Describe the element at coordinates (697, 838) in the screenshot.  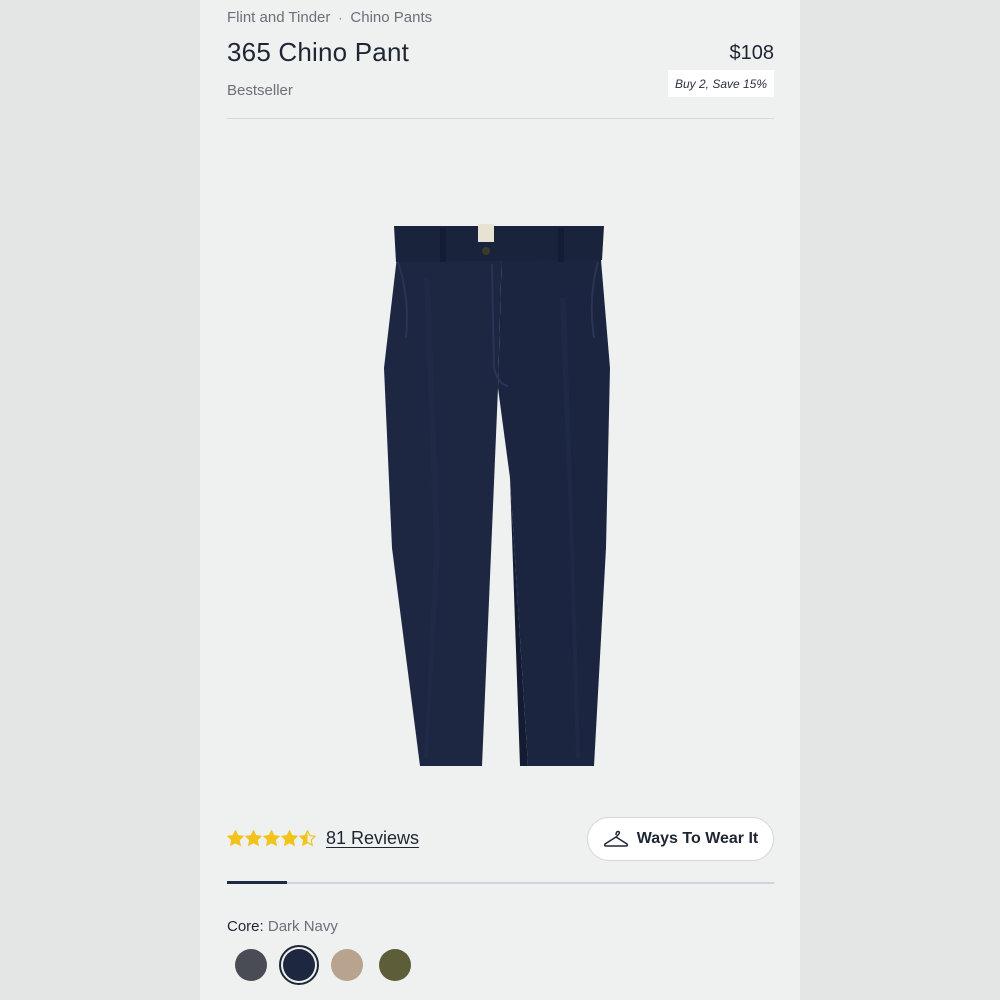
I see `ways-to-wear-label: Ways To Wear It` at that location.